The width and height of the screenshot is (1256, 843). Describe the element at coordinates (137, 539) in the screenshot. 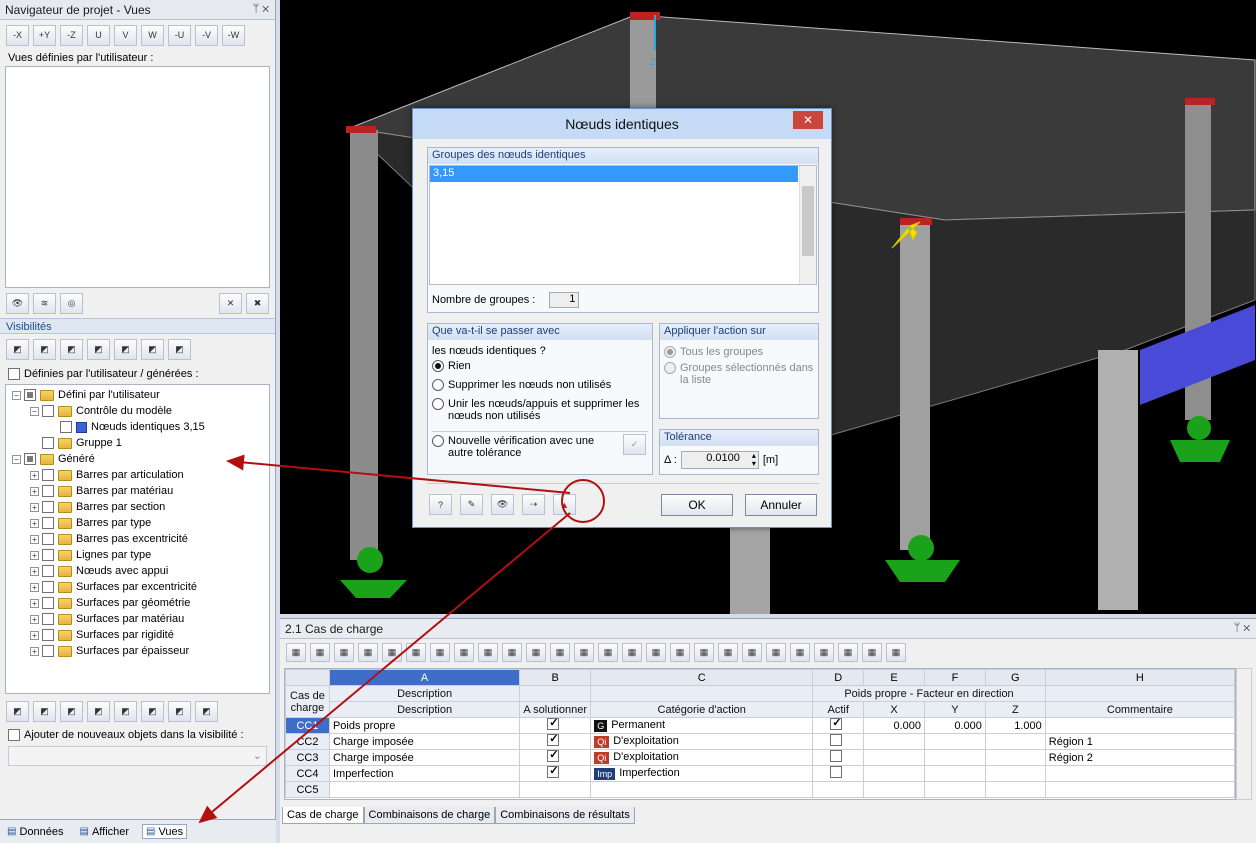

I see `tree-item: + Barres pas excentricité` at that location.